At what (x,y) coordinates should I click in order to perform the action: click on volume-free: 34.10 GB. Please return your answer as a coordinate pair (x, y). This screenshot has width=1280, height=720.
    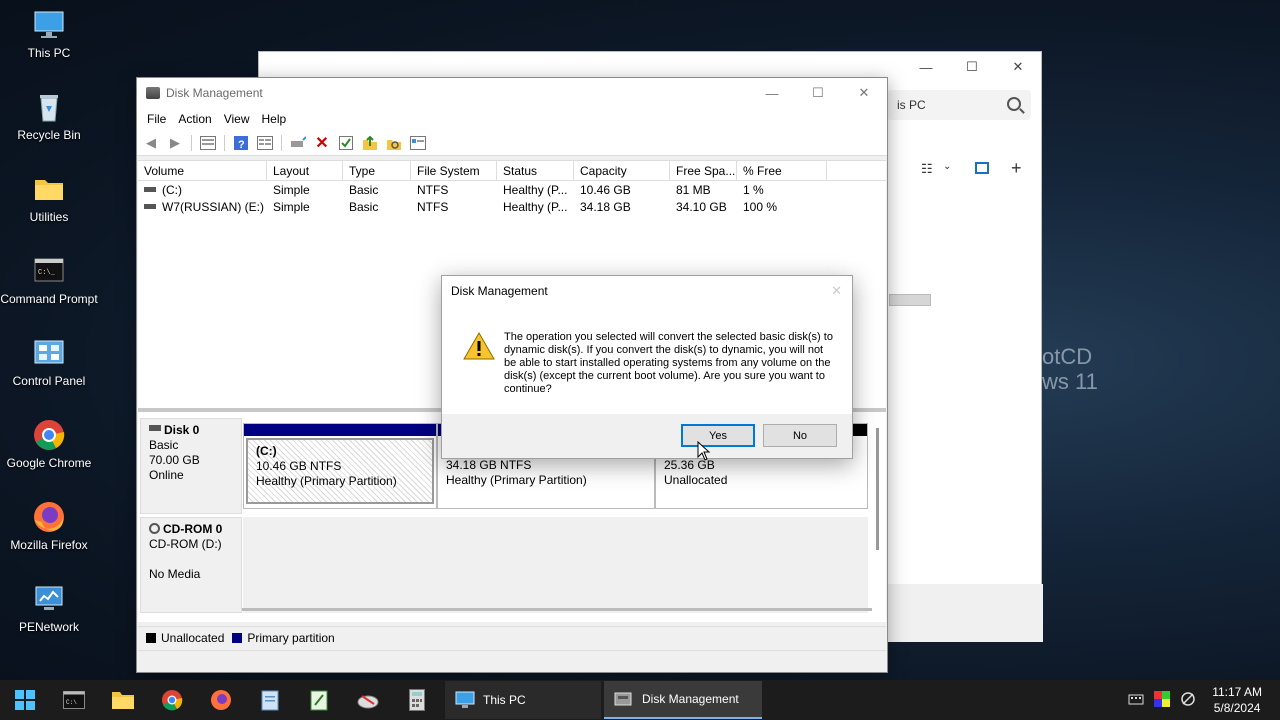
    Looking at the image, I should click on (701, 207).